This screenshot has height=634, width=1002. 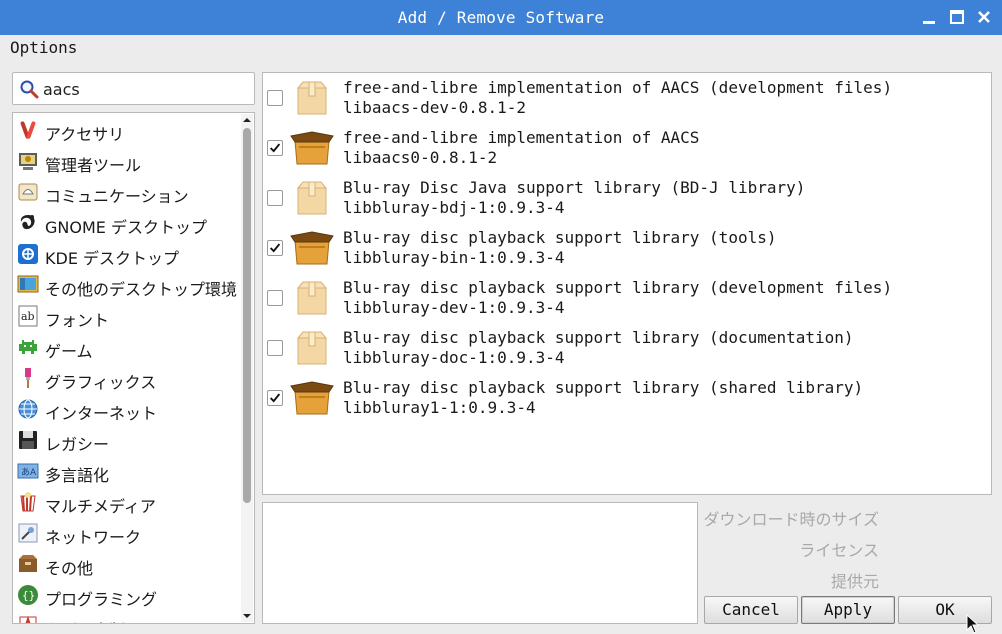 What do you see at coordinates (521, 137) in the screenshot?
I see `package-summary: free-and-libre implementation of AACS` at bounding box center [521, 137].